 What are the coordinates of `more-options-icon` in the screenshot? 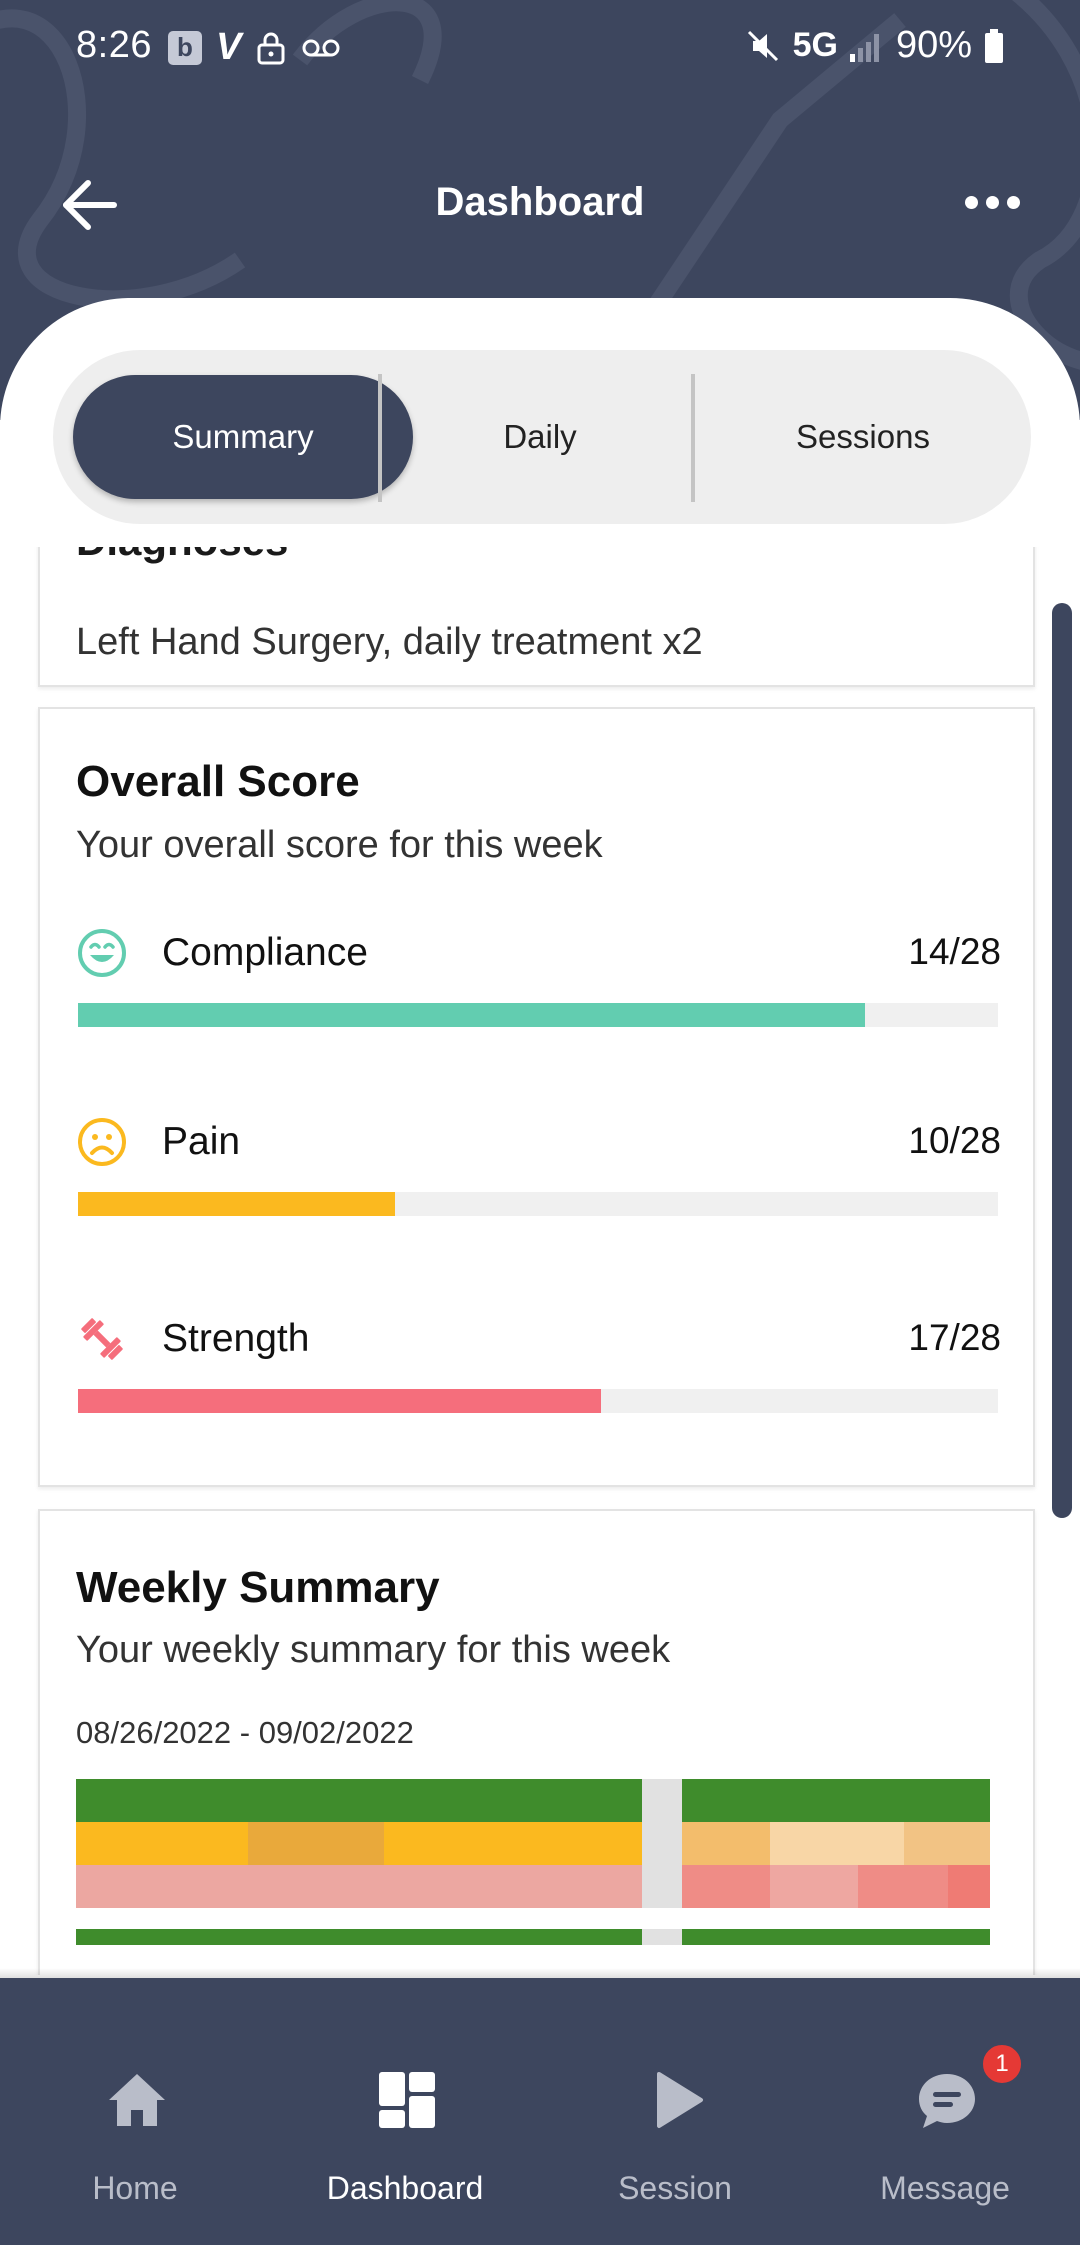 It's located at (992, 202).